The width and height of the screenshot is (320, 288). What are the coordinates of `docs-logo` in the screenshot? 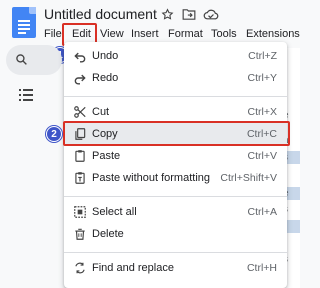 It's located at (24, 22).